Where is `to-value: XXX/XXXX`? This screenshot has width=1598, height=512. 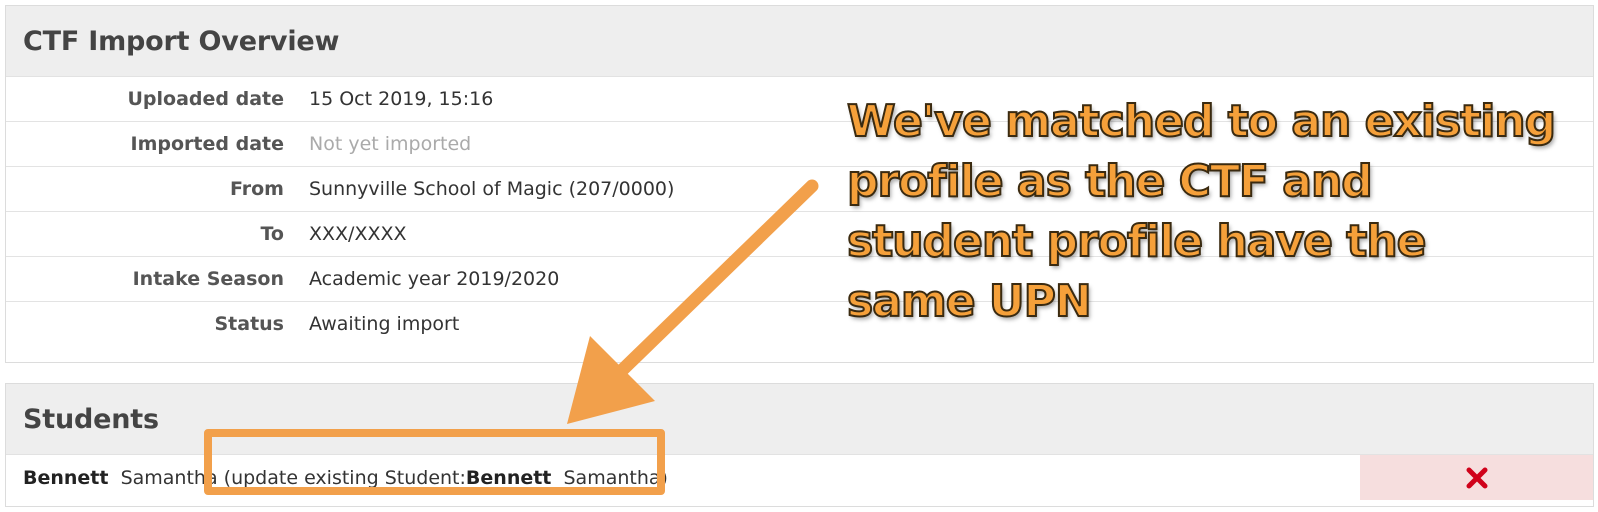
to-value: XXX/XXXX is located at coordinates (358, 234).